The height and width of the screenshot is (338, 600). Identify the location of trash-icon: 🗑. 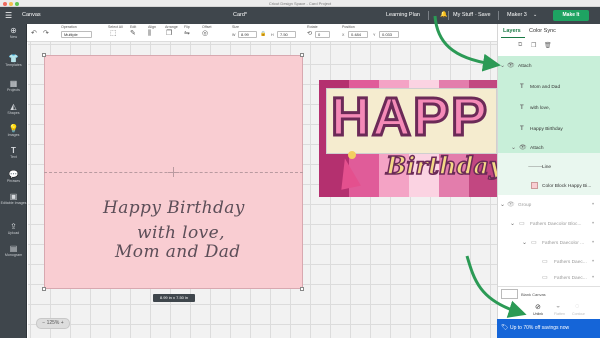
(548, 45).